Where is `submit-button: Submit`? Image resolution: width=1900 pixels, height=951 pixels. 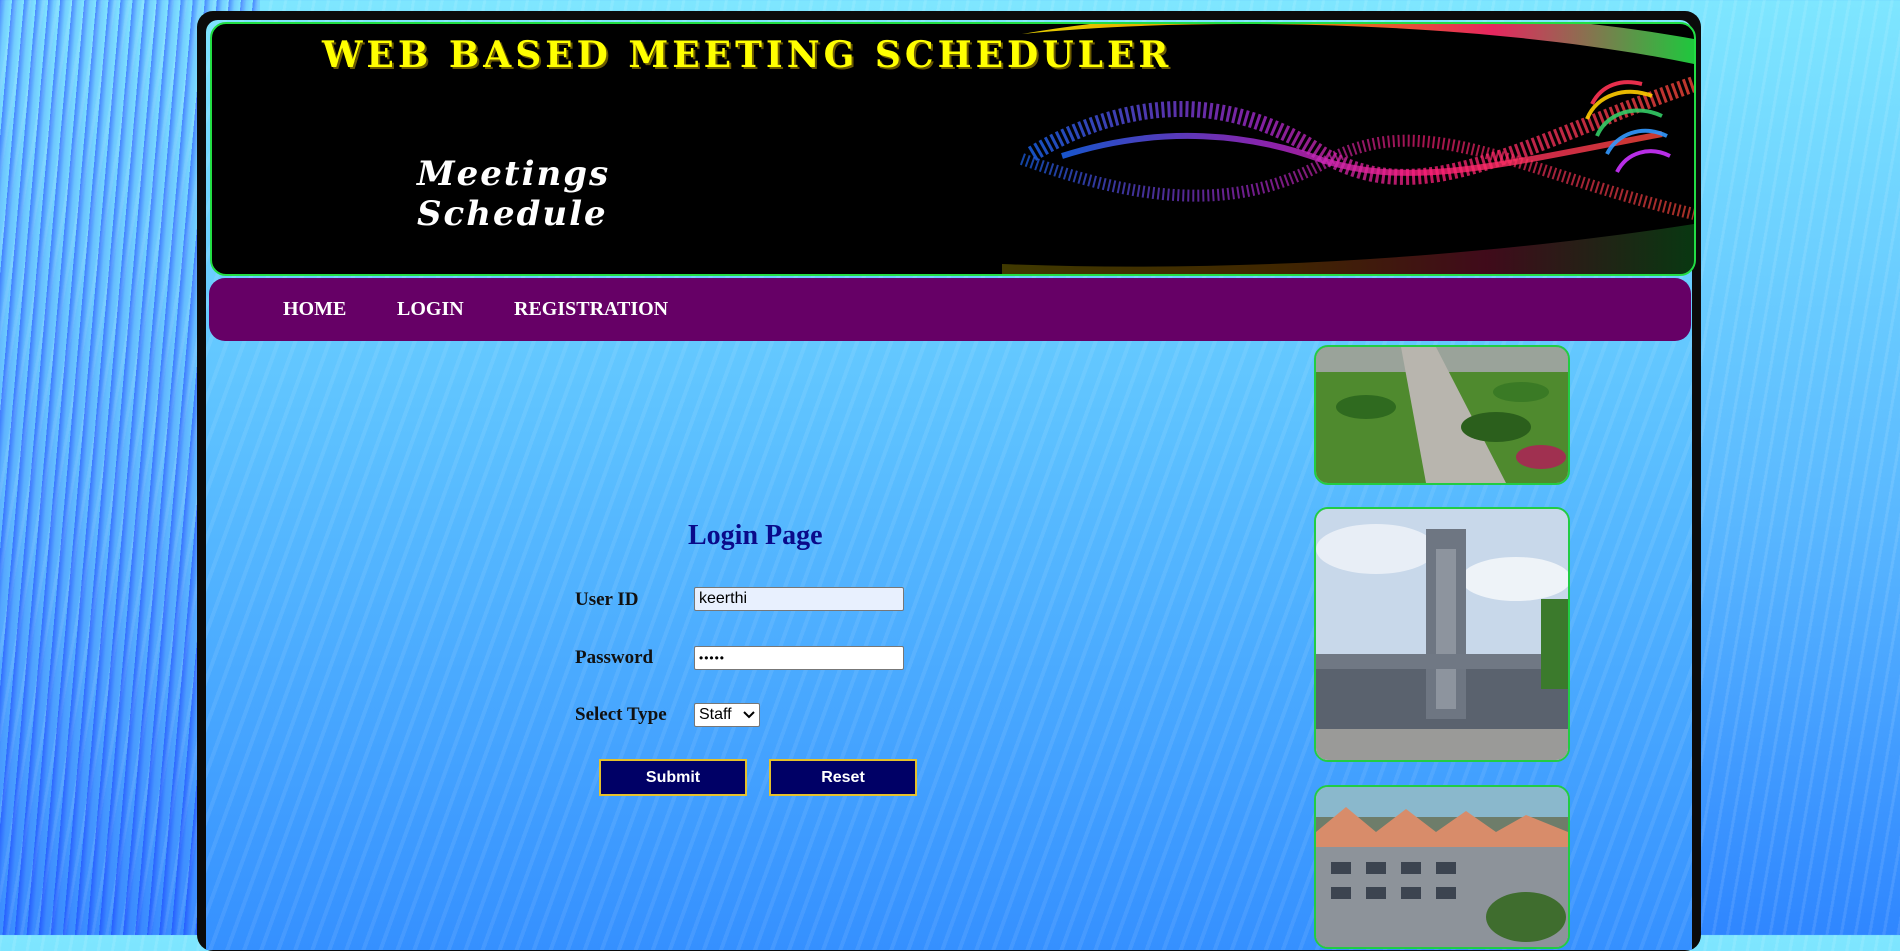
submit-button: Submit is located at coordinates (673, 777).